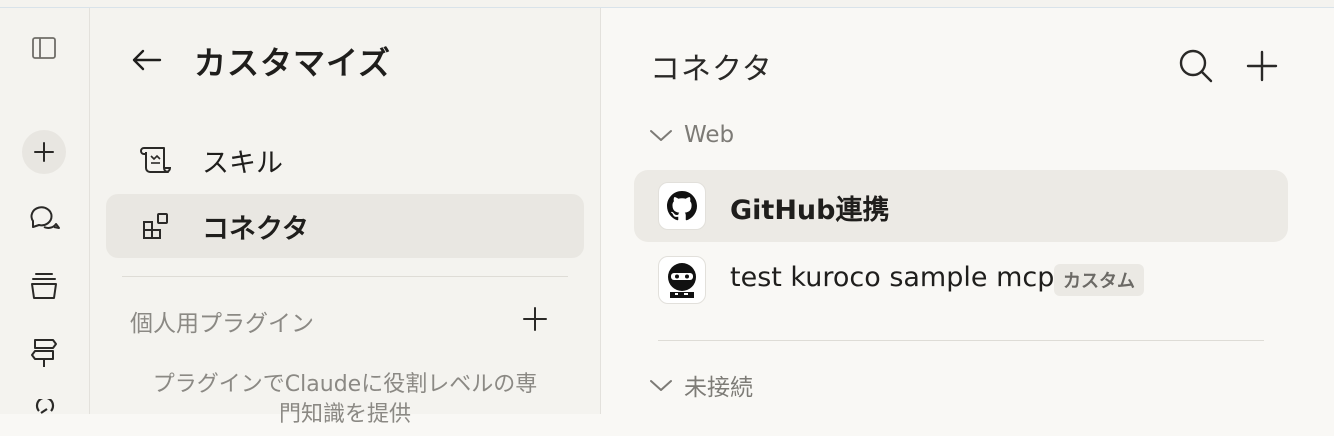  I want to click on connector-item-github: GitHub連携, so click(961, 206).